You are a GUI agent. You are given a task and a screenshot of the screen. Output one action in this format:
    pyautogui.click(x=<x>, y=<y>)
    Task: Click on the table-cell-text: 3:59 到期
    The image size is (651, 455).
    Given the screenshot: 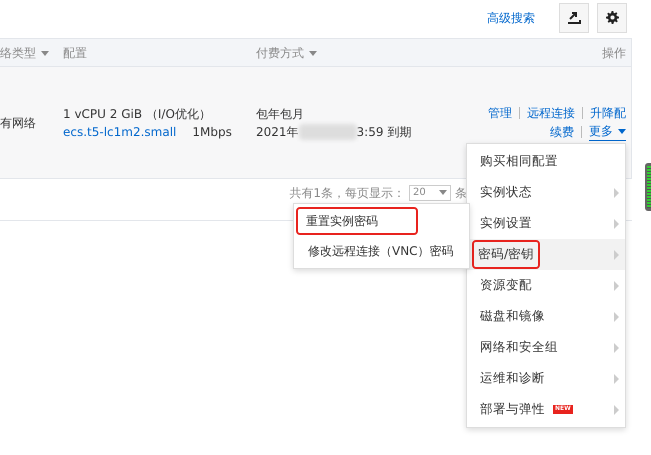 What is the action you would take?
    pyautogui.click(x=384, y=132)
    